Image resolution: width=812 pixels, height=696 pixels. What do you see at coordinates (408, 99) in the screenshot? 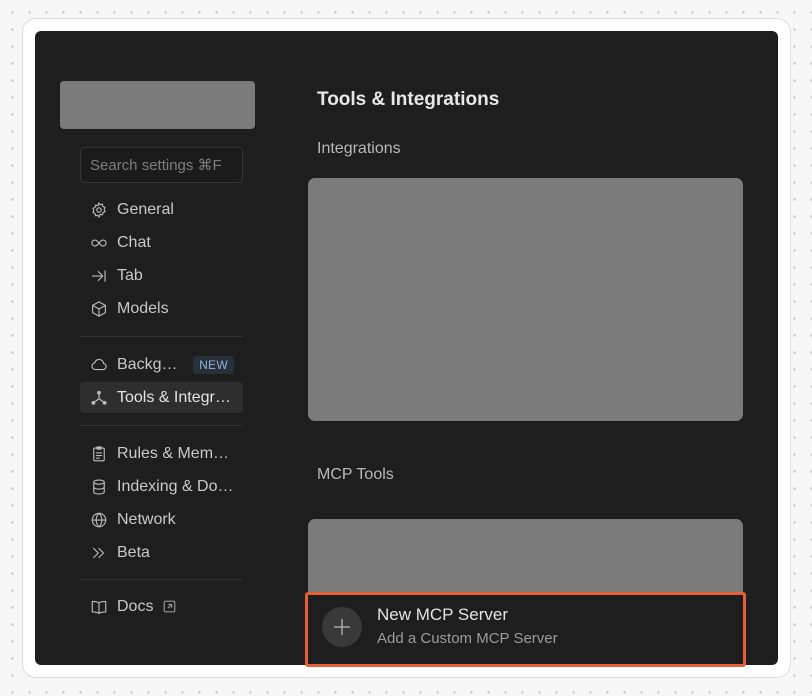
I see `page-title: Tools & Integrations` at bounding box center [408, 99].